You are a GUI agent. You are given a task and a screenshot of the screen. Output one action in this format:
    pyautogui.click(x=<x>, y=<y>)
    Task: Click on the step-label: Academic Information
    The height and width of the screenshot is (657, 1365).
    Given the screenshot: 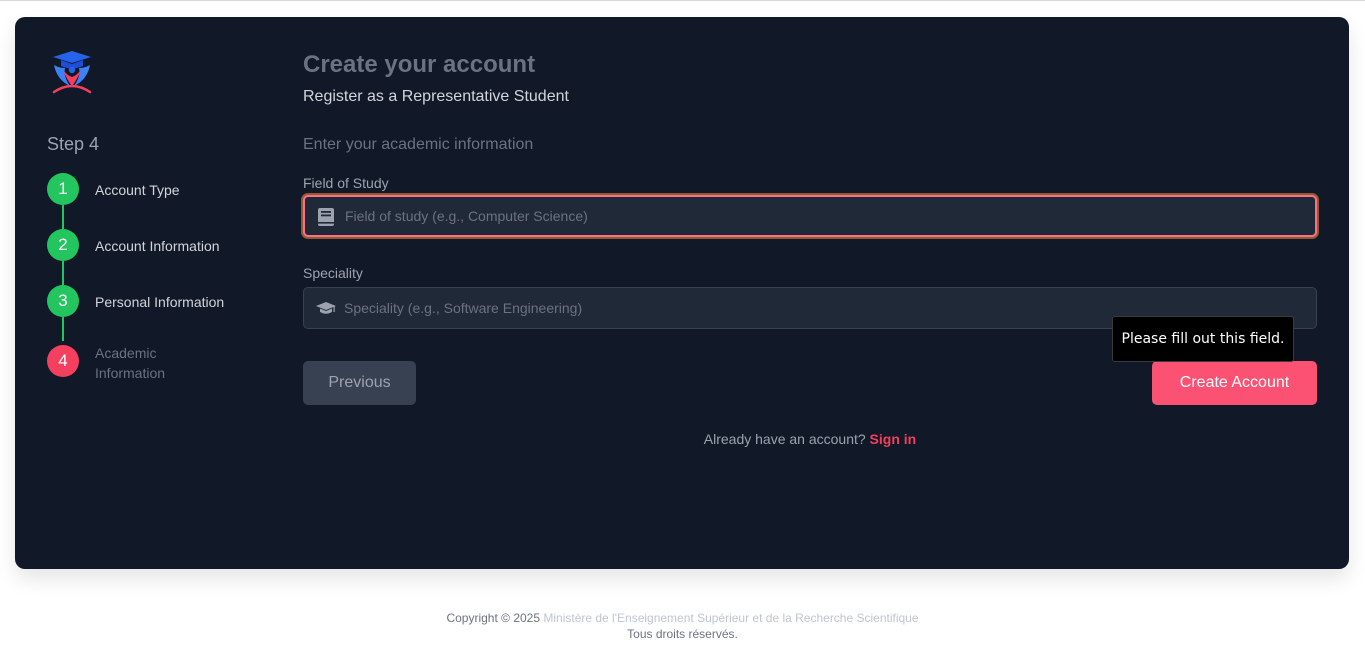 What is the action you would take?
    pyautogui.click(x=130, y=363)
    